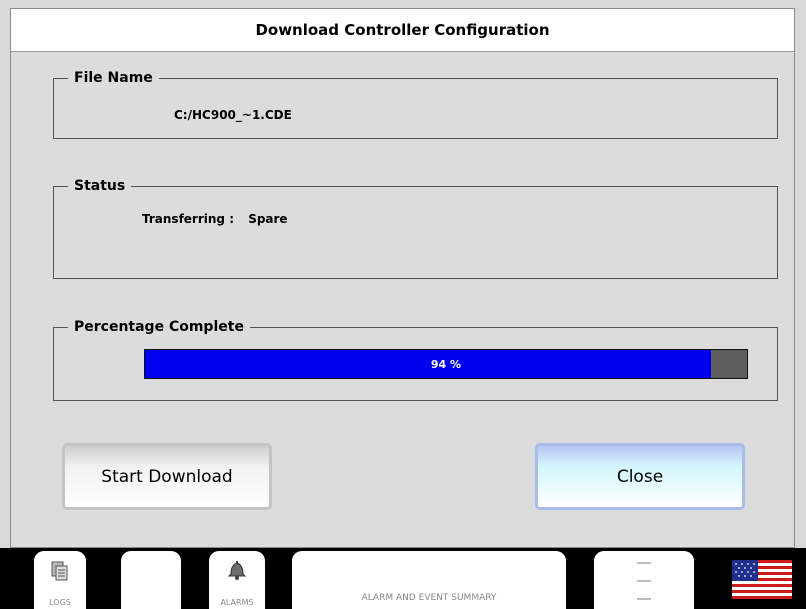 Image resolution: width=806 pixels, height=609 pixels. What do you see at coordinates (100, 186) in the screenshot?
I see `status-legend: Status` at bounding box center [100, 186].